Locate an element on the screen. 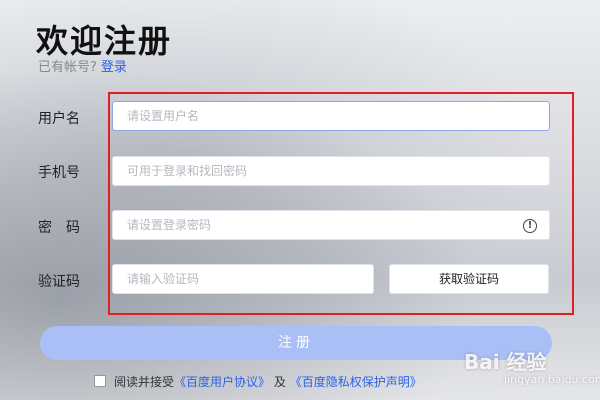 The width and height of the screenshot is (600, 400). agreement-row: 阅读并接受《百度用户协议》 及 《百度隐私权保护声明》 is located at coordinates (258, 381).